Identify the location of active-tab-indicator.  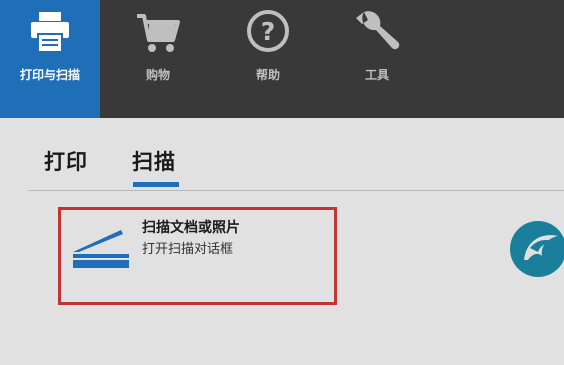
(156, 184).